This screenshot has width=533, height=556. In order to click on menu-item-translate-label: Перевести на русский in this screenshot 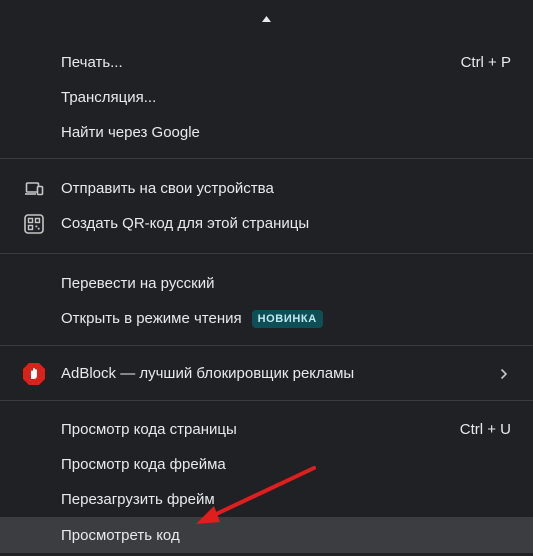, I will do `click(138, 283)`.